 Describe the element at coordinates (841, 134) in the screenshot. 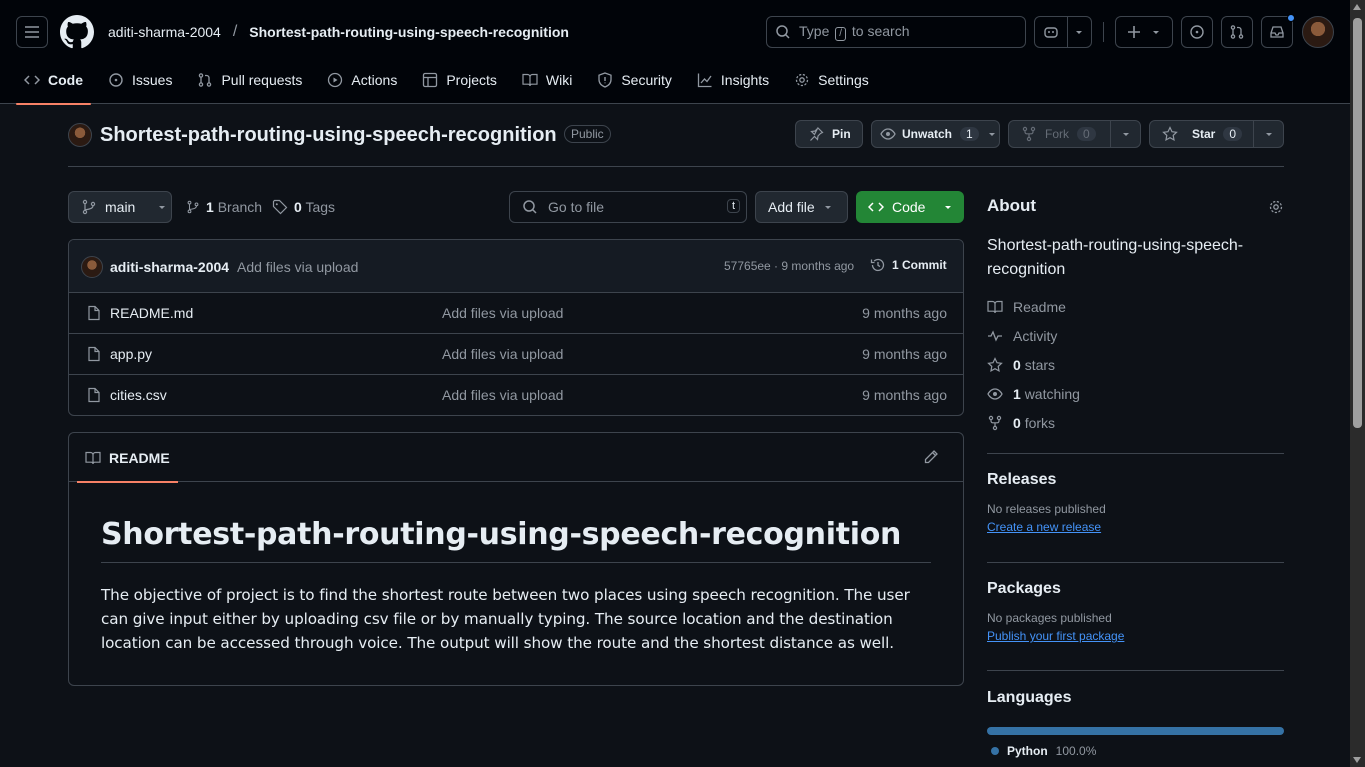

I see `pin-label: Pin` at that location.